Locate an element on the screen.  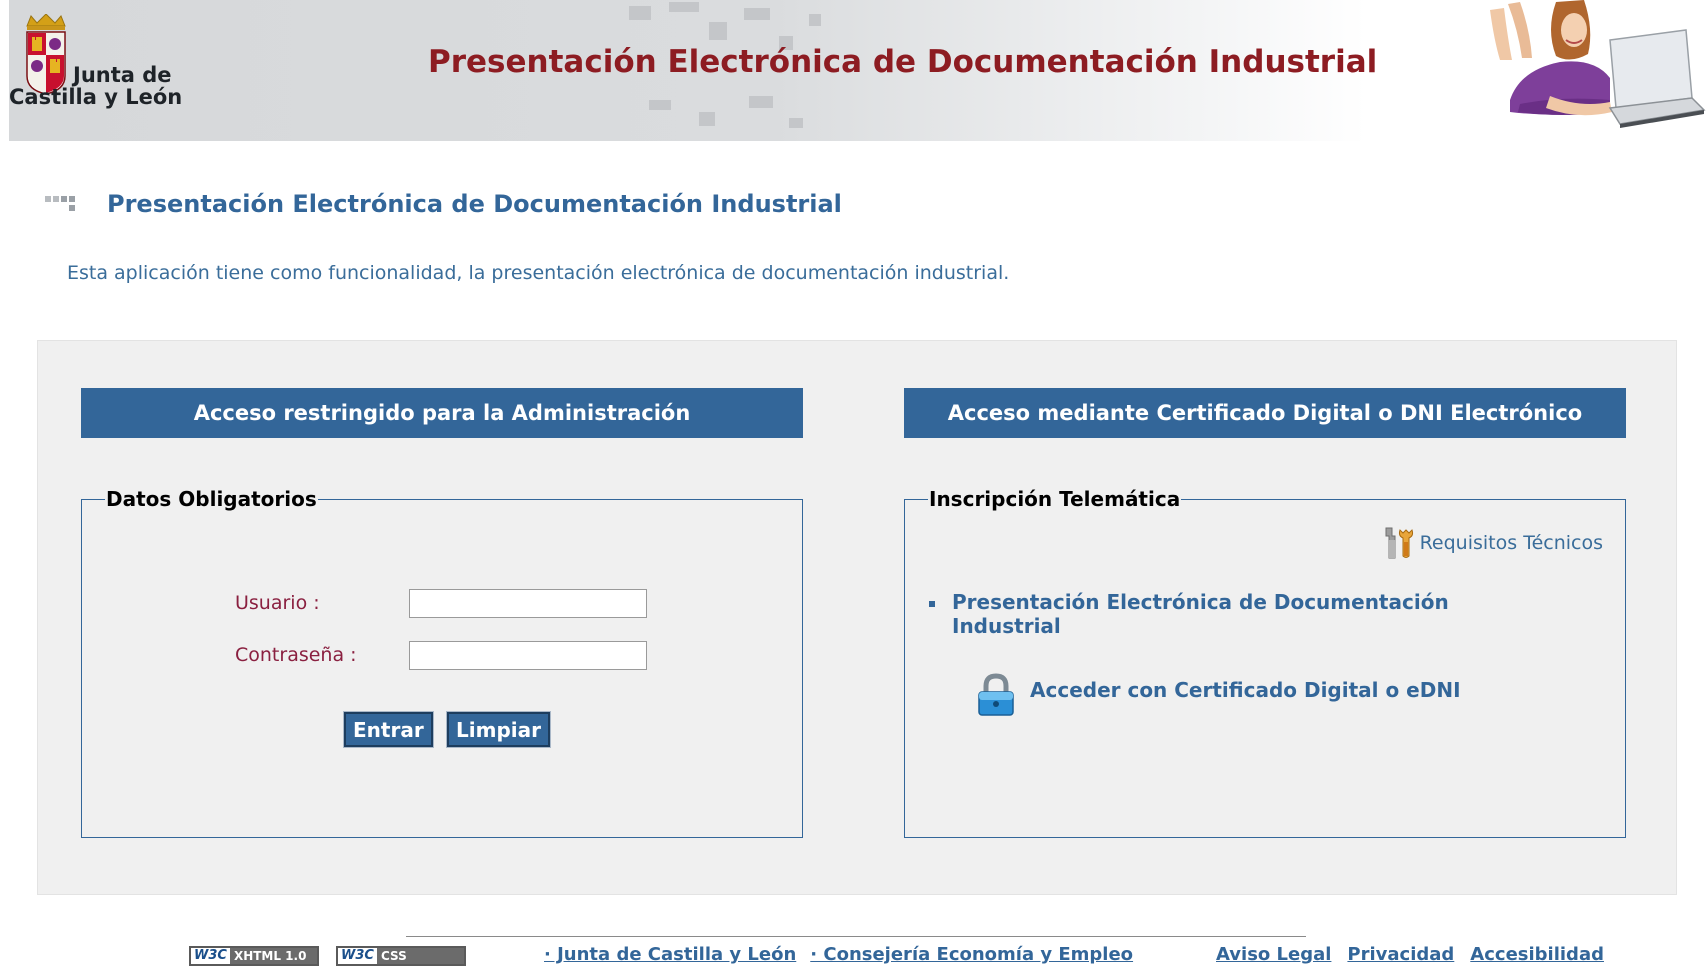
access-certificate-link: Acceder con Certificado Digital o eDNI is located at coordinates (1218, 695).